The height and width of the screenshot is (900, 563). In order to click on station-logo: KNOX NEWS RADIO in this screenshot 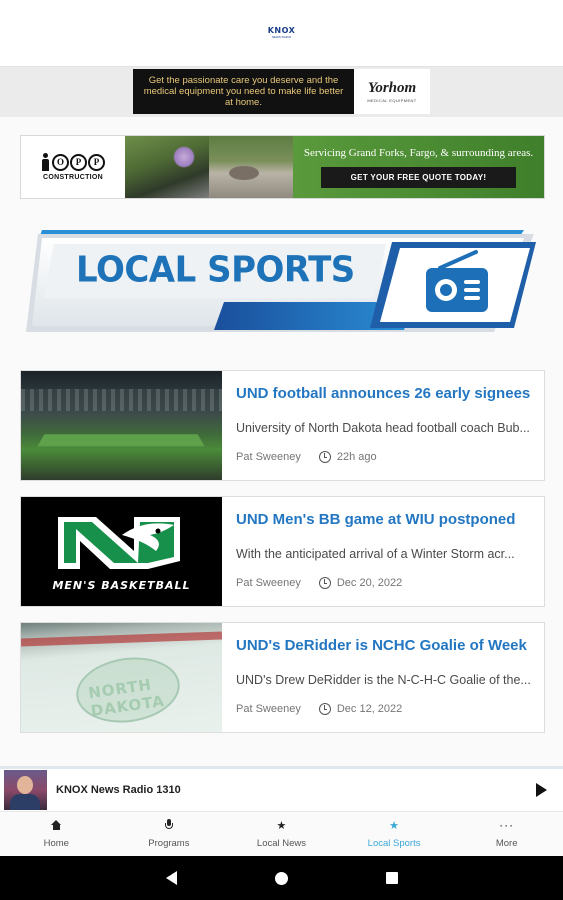, I will do `click(282, 33)`.